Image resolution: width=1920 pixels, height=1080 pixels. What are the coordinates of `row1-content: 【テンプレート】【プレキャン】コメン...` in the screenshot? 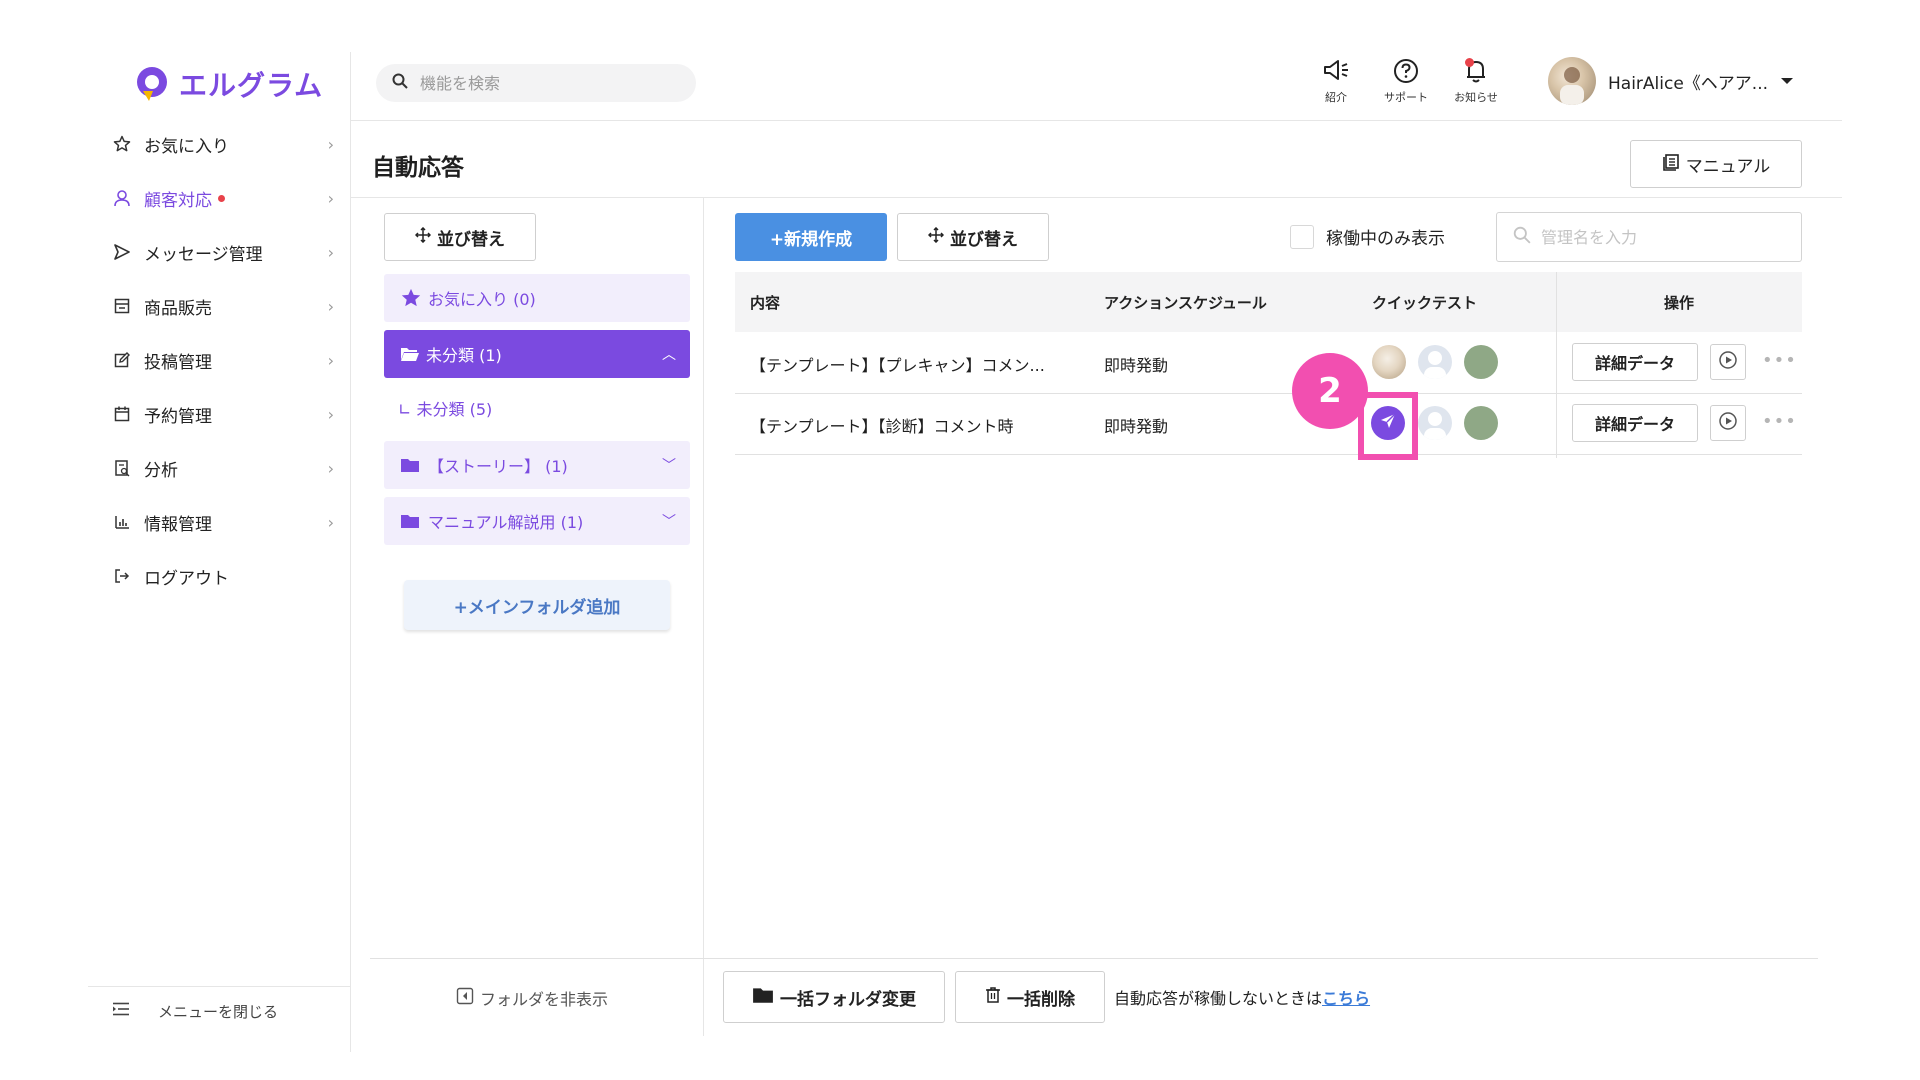 It's located at (897, 364).